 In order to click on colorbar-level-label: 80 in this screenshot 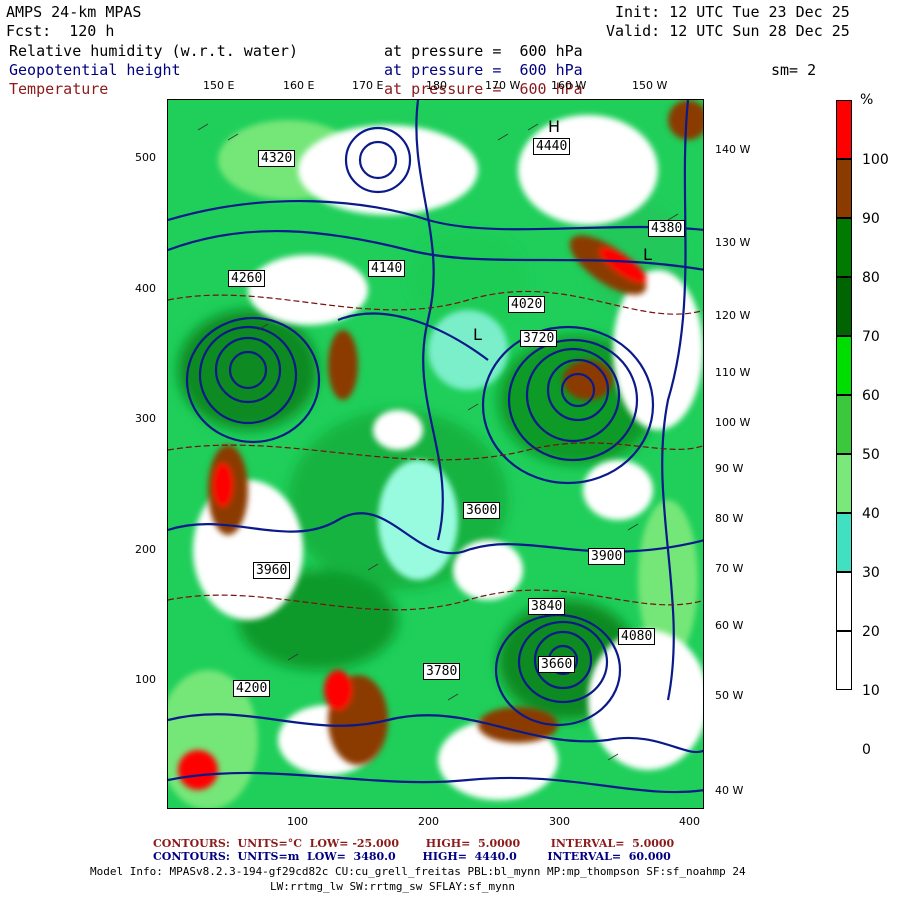, I will do `click(871, 278)`.